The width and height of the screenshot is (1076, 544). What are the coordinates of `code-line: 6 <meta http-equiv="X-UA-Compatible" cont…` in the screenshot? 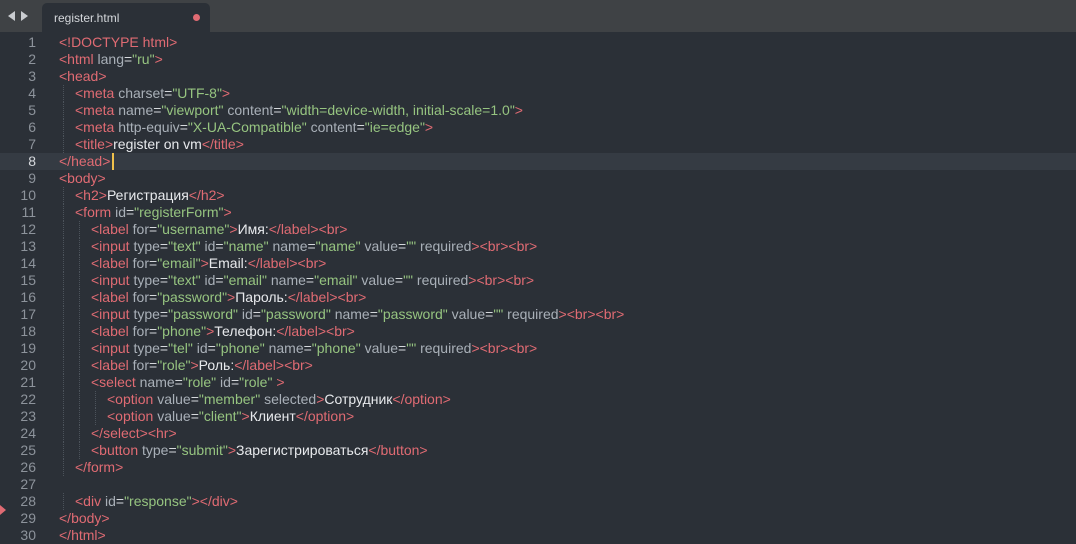 It's located at (538, 127).